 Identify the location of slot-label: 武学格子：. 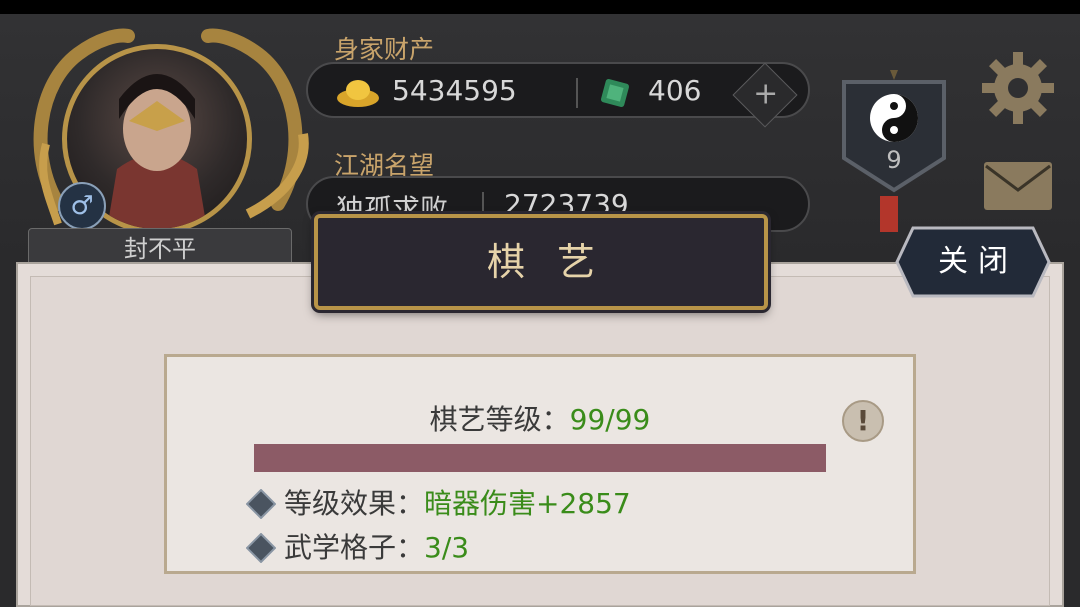
(354, 547).